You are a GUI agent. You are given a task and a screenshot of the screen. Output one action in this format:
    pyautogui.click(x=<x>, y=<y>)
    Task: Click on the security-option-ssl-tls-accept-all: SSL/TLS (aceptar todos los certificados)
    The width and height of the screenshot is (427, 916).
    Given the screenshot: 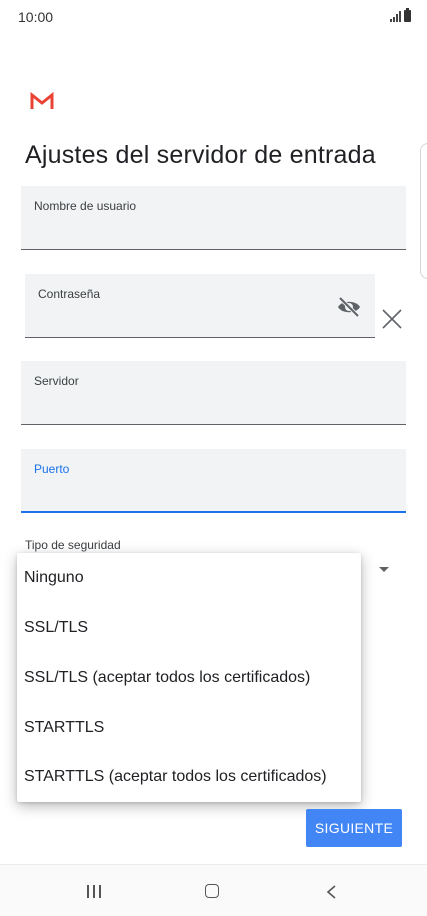 What is the action you would take?
    pyautogui.click(x=189, y=678)
    